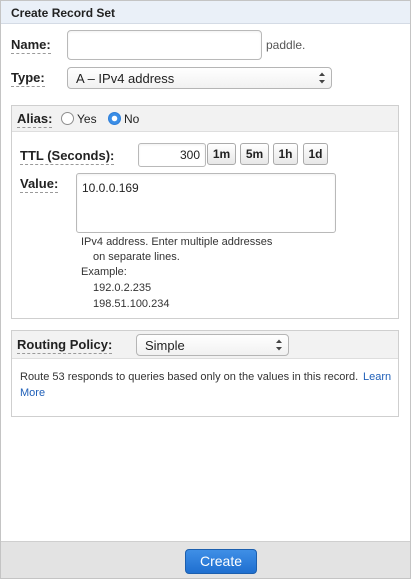  I want to click on alias-no-label: No, so click(131, 119).